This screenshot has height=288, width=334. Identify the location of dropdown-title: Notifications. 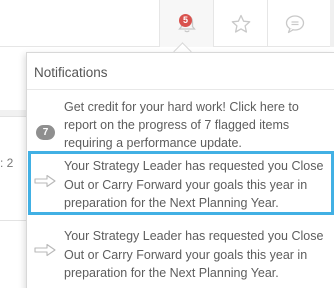
(71, 72).